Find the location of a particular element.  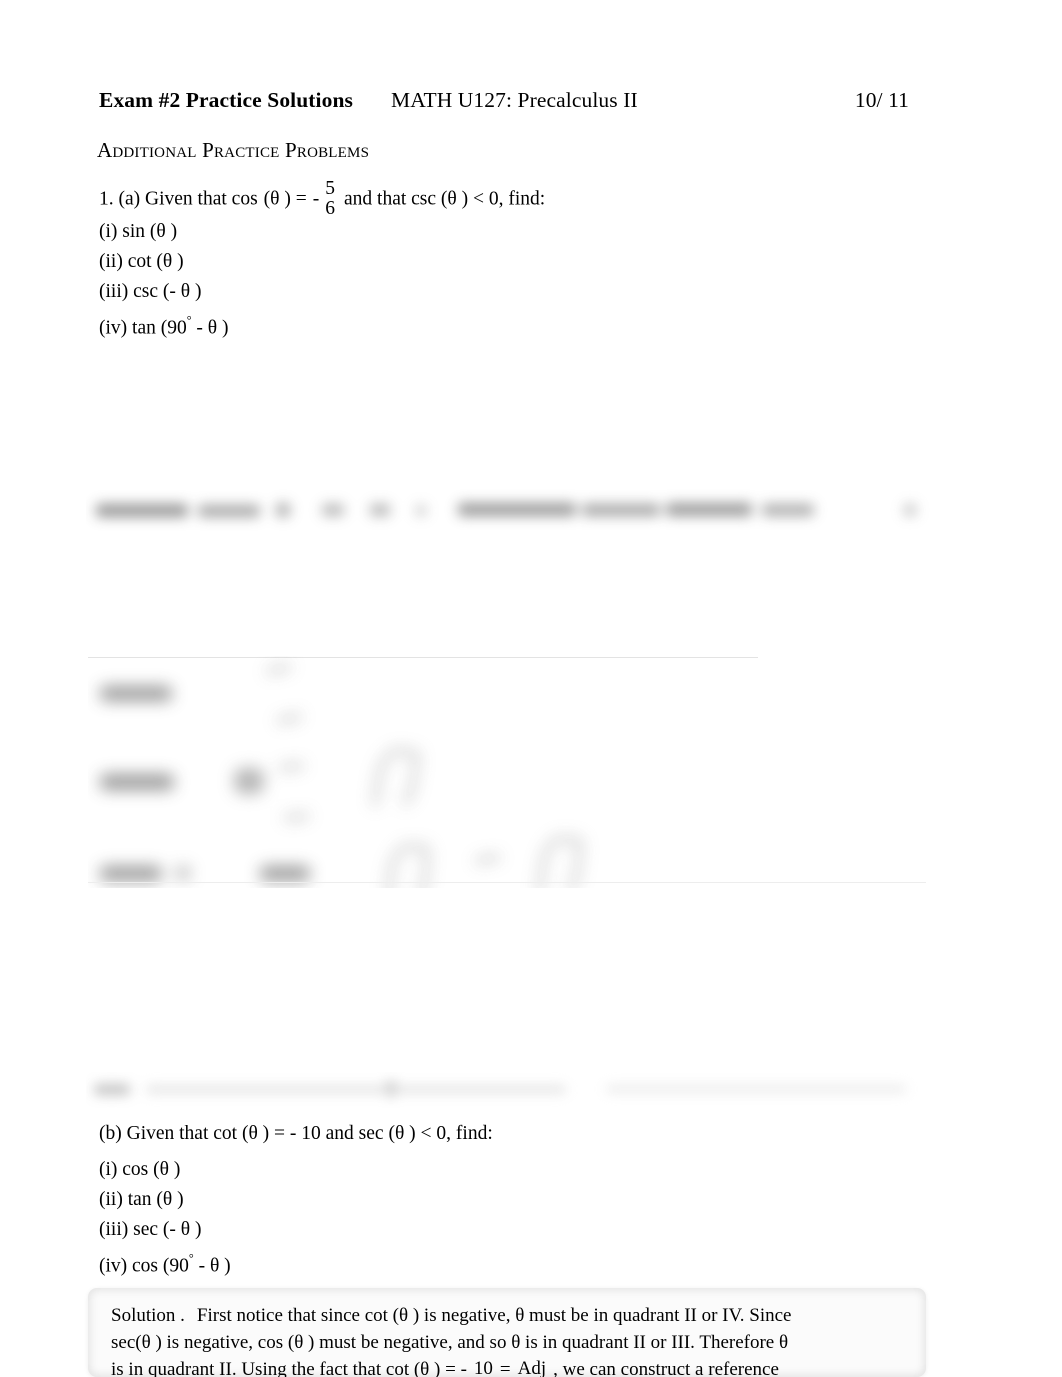

fraction-numerator: 10 is located at coordinates (483, 1367).